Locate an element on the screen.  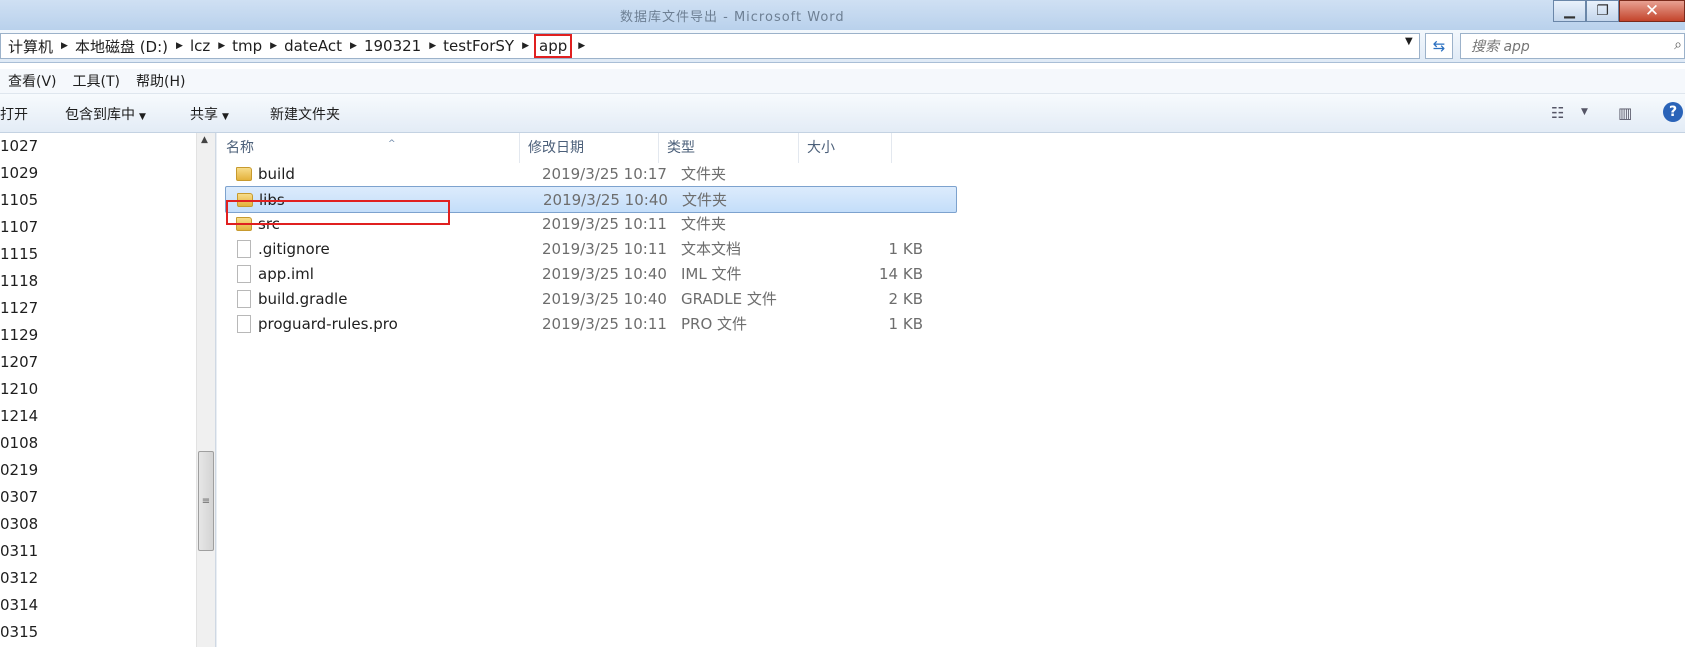
view-options-icon: ☷ is located at coordinates (1557, 113).